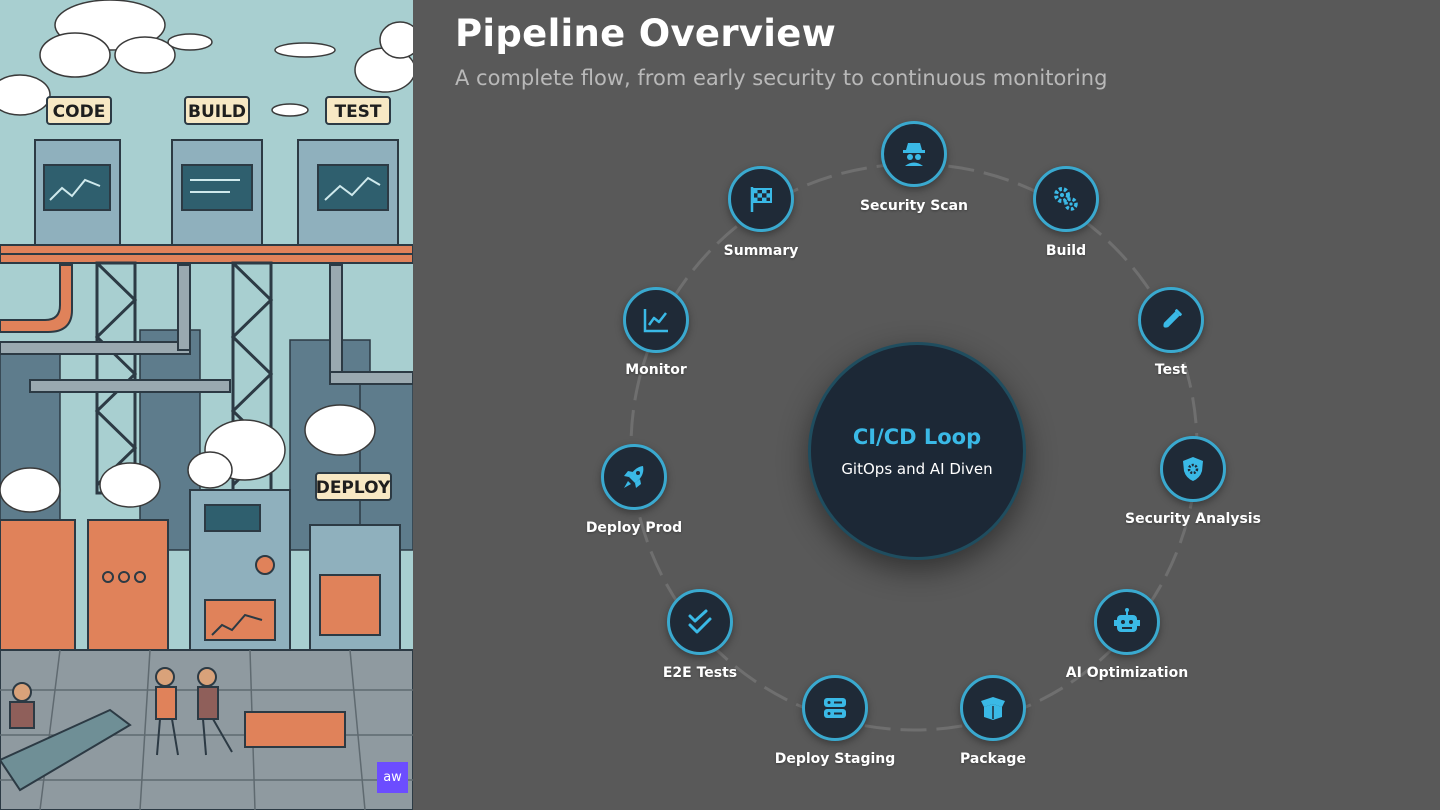 Image resolution: width=1440 pixels, height=810 pixels. I want to click on stage-build, so click(1066, 199).